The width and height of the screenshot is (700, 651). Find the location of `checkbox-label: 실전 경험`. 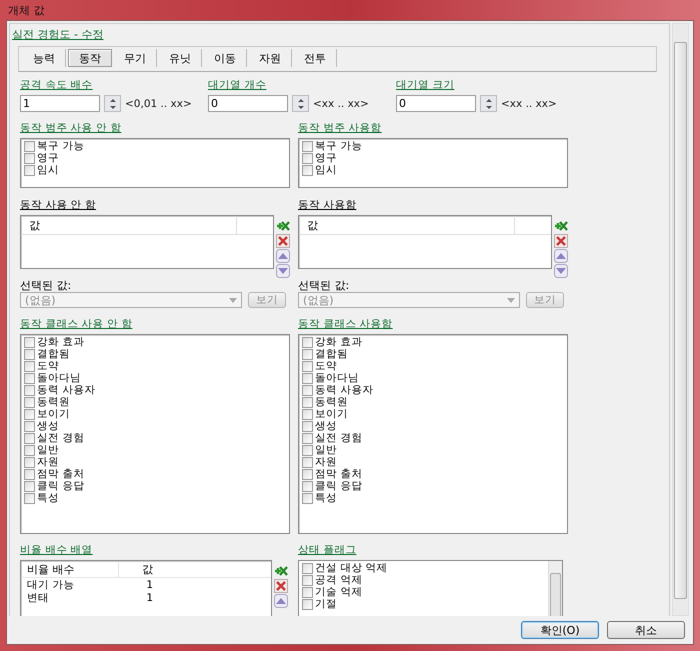

checkbox-label: 실전 경험 is located at coordinates (338, 438).